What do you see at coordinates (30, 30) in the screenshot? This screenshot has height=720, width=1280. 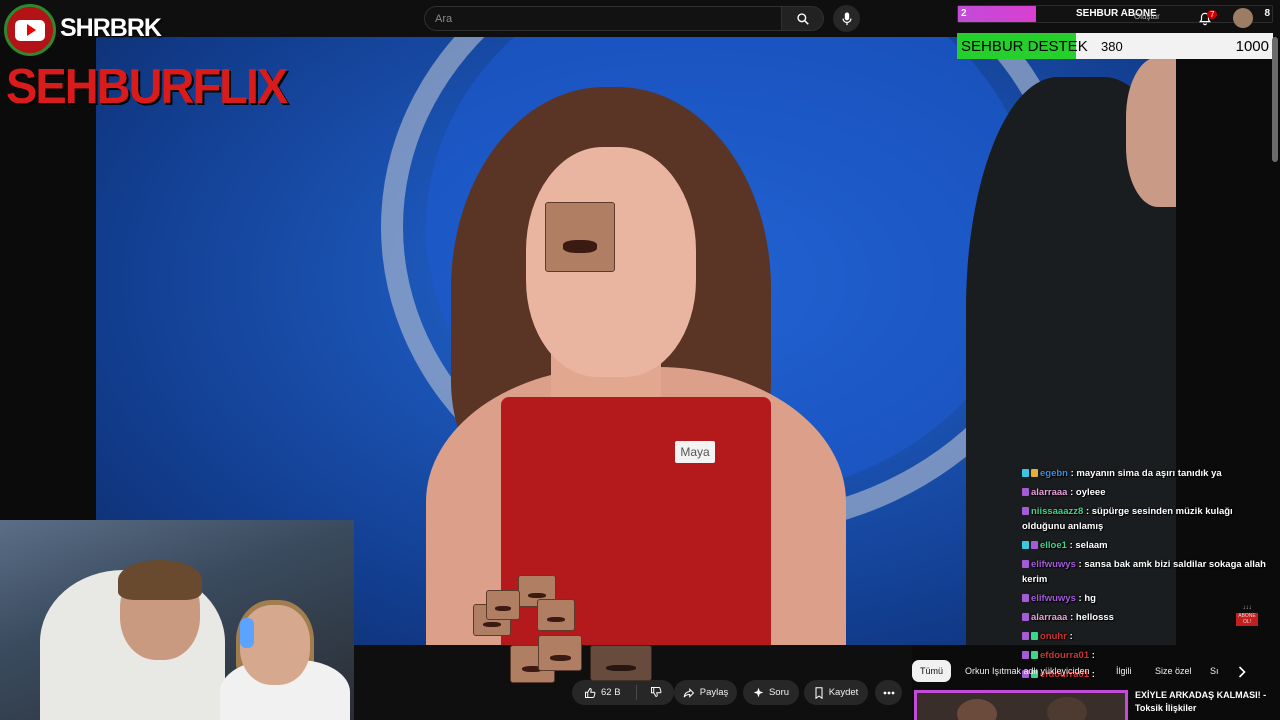 I see `youtube-logo-icon` at bounding box center [30, 30].